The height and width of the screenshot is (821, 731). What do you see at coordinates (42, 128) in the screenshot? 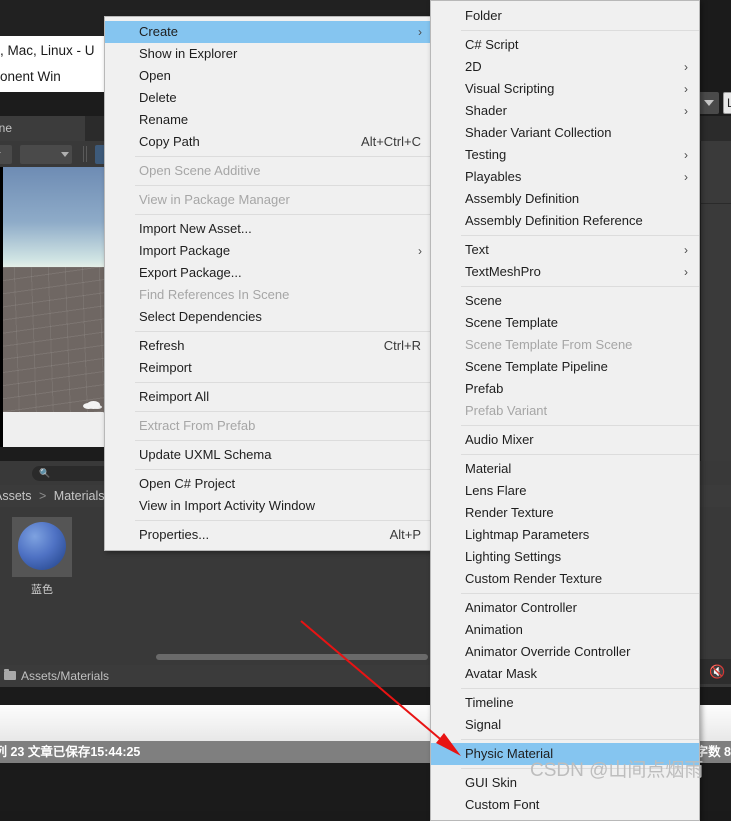
I see `tab-scene: ene` at bounding box center [42, 128].